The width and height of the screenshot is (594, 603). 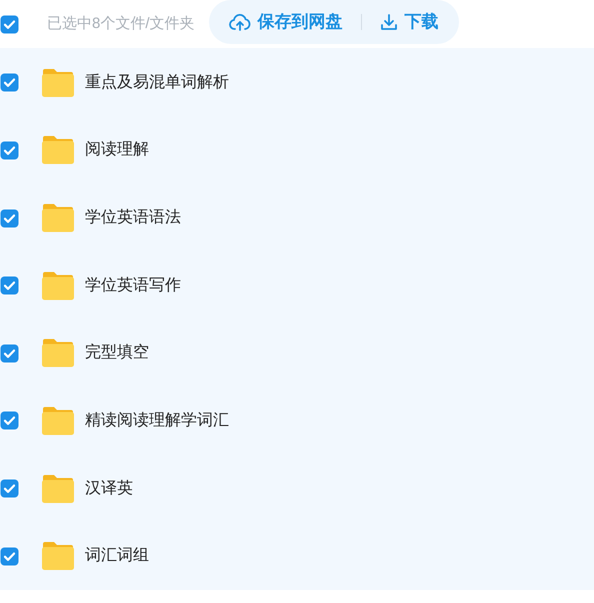 I want to click on cloud-upload-icon, so click(x=239, y=22).